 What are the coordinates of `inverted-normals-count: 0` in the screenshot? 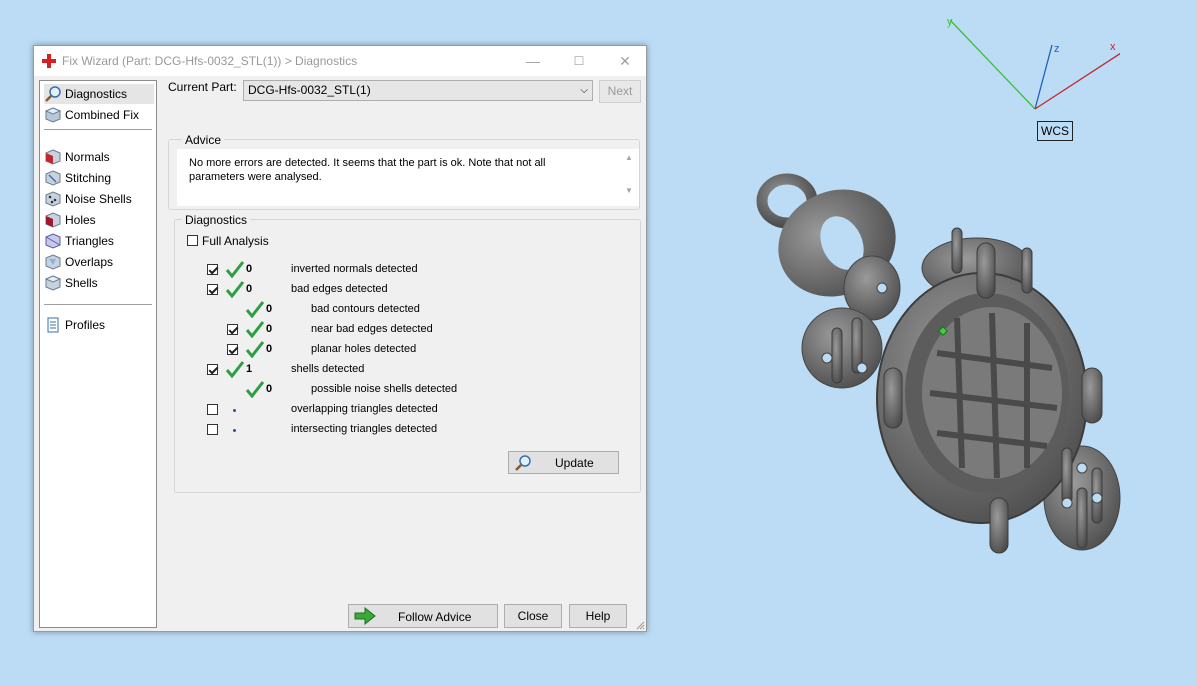 It's located at (249, 269).